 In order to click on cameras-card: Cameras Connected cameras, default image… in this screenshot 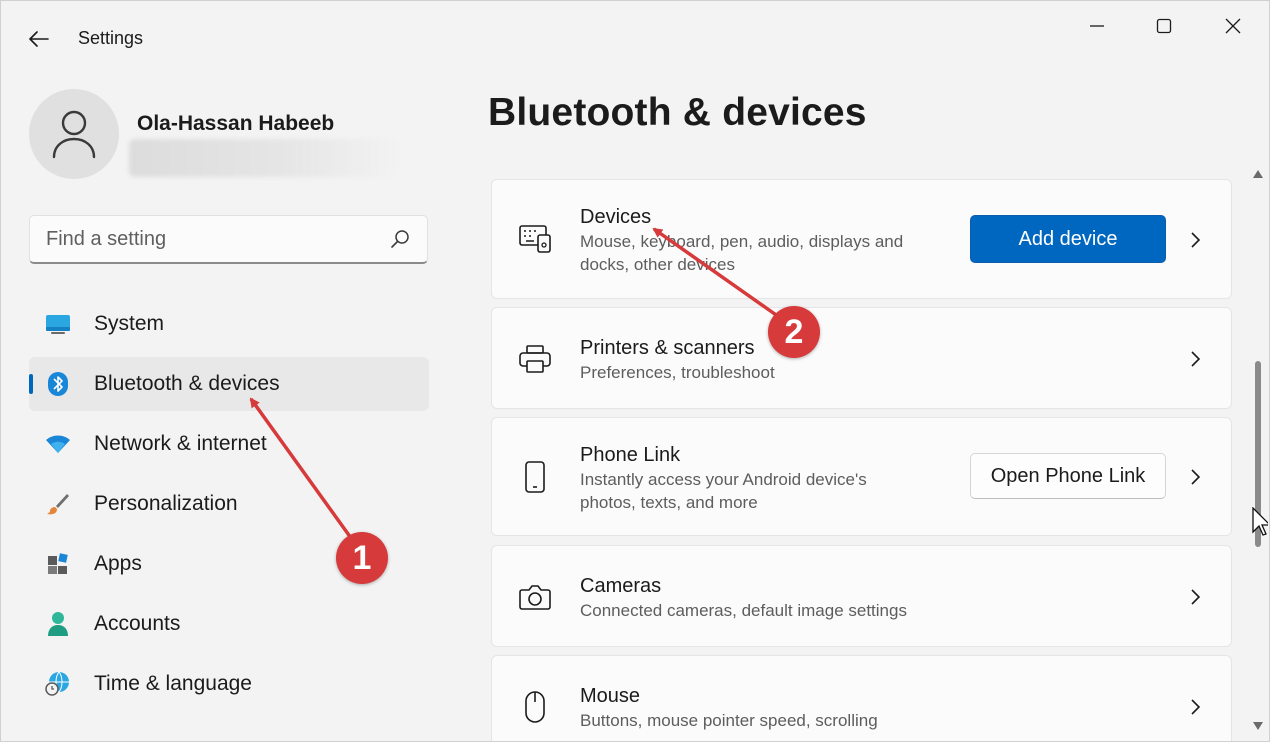, I will do `click(861, 596)`.